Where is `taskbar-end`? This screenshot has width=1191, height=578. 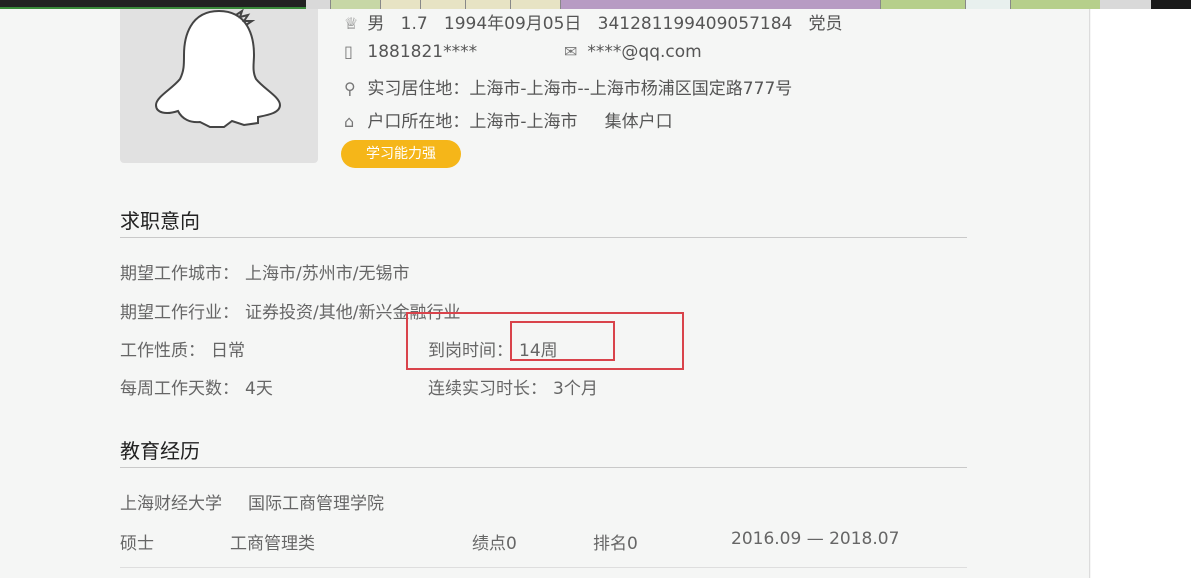
taskbar-end is located at coordinates (1171, 4).